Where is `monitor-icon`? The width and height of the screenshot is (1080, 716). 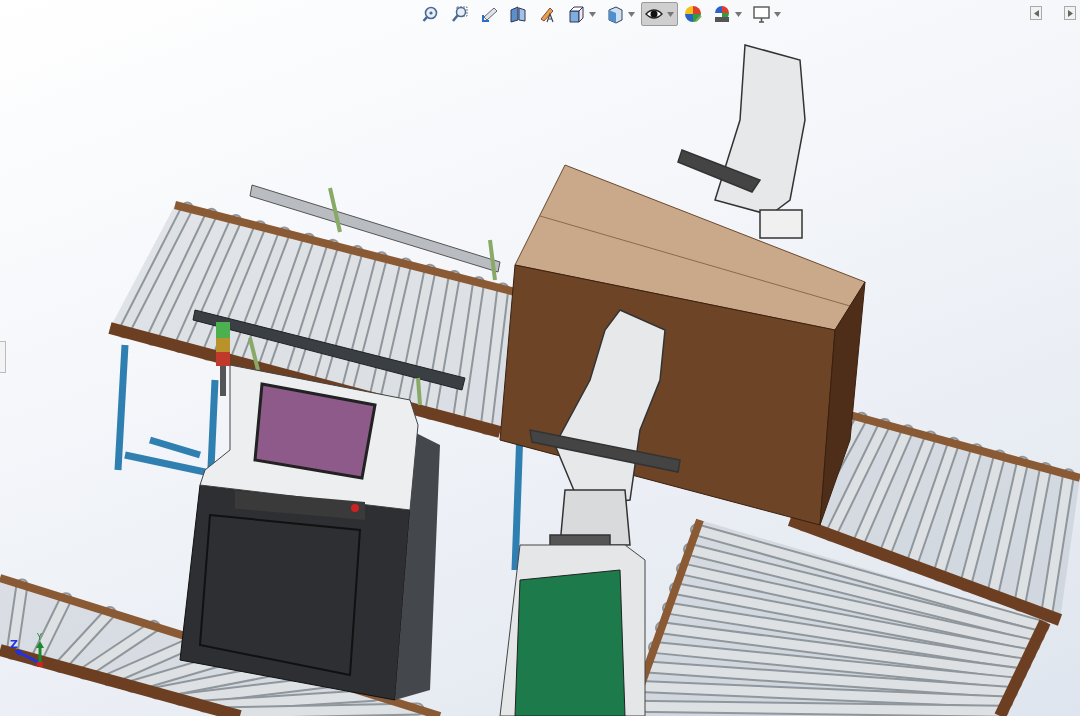
monitor-icon is located at coordinates (761, 14).